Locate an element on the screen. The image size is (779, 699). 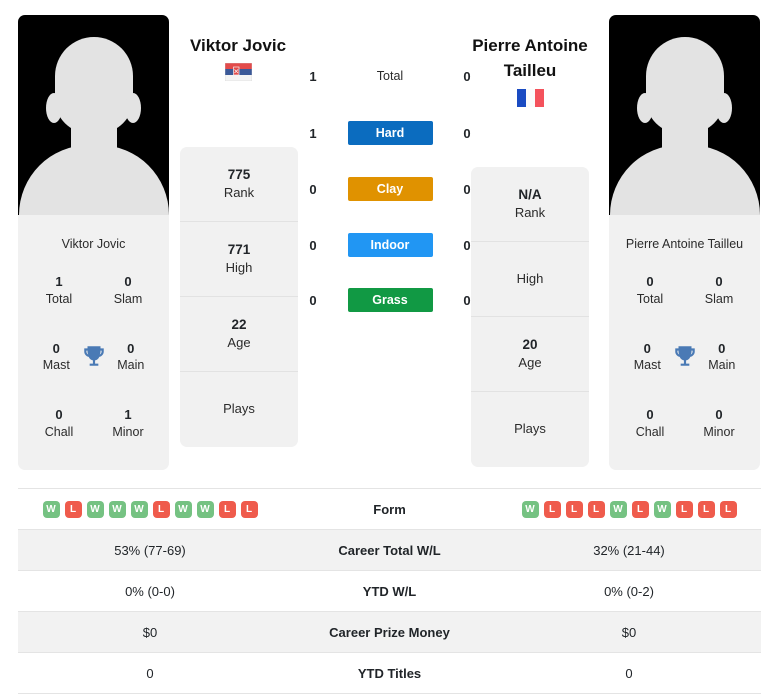
surface-row-indoor: 0 Indoor 0 is located at coordinates (390, 245).